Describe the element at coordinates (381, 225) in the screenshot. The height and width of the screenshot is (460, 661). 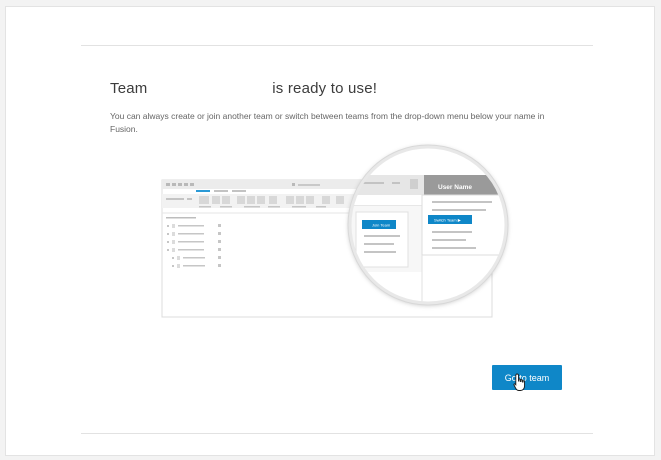
I see `join-team-label: Join Team` at that location.